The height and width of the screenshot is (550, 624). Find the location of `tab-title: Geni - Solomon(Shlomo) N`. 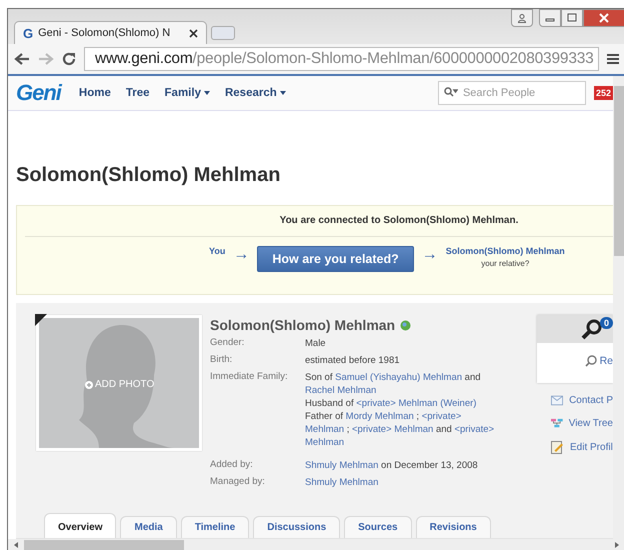

tab-title: Geni - Solomon(Shlomo) N is located at coordinates (105, 33).